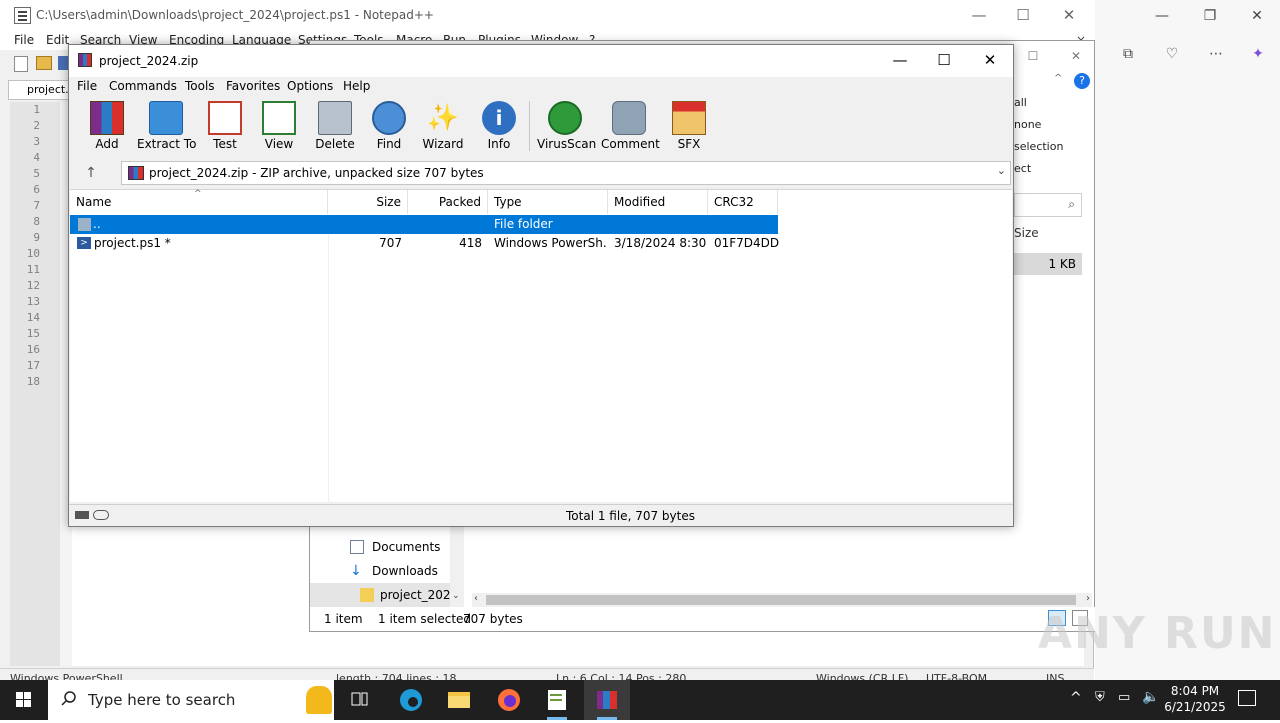  Describe the element at coordinates (456, 596) in the screenshot. I see `scroll-down-icon: ⌄` at that location.